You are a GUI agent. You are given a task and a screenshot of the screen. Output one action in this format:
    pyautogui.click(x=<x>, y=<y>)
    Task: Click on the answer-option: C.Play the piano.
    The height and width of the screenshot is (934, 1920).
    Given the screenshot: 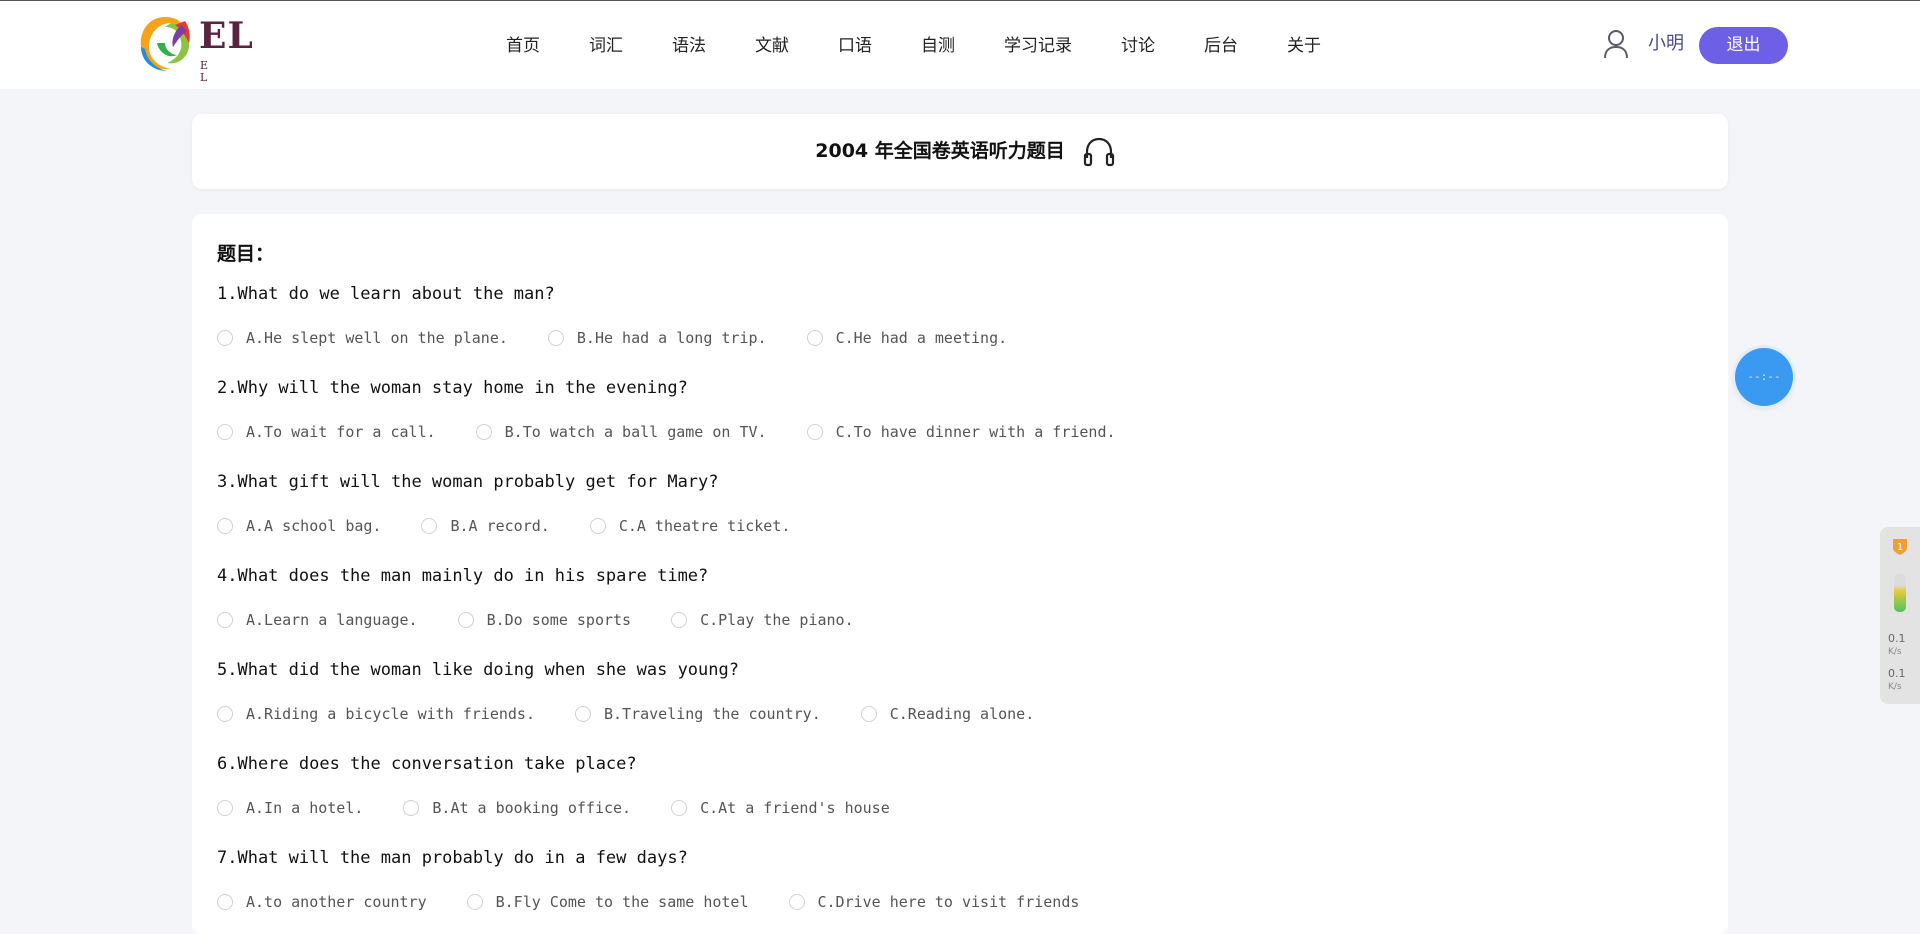 What is the action you would take?
    pyautogui.click(x=762, y=620)
    